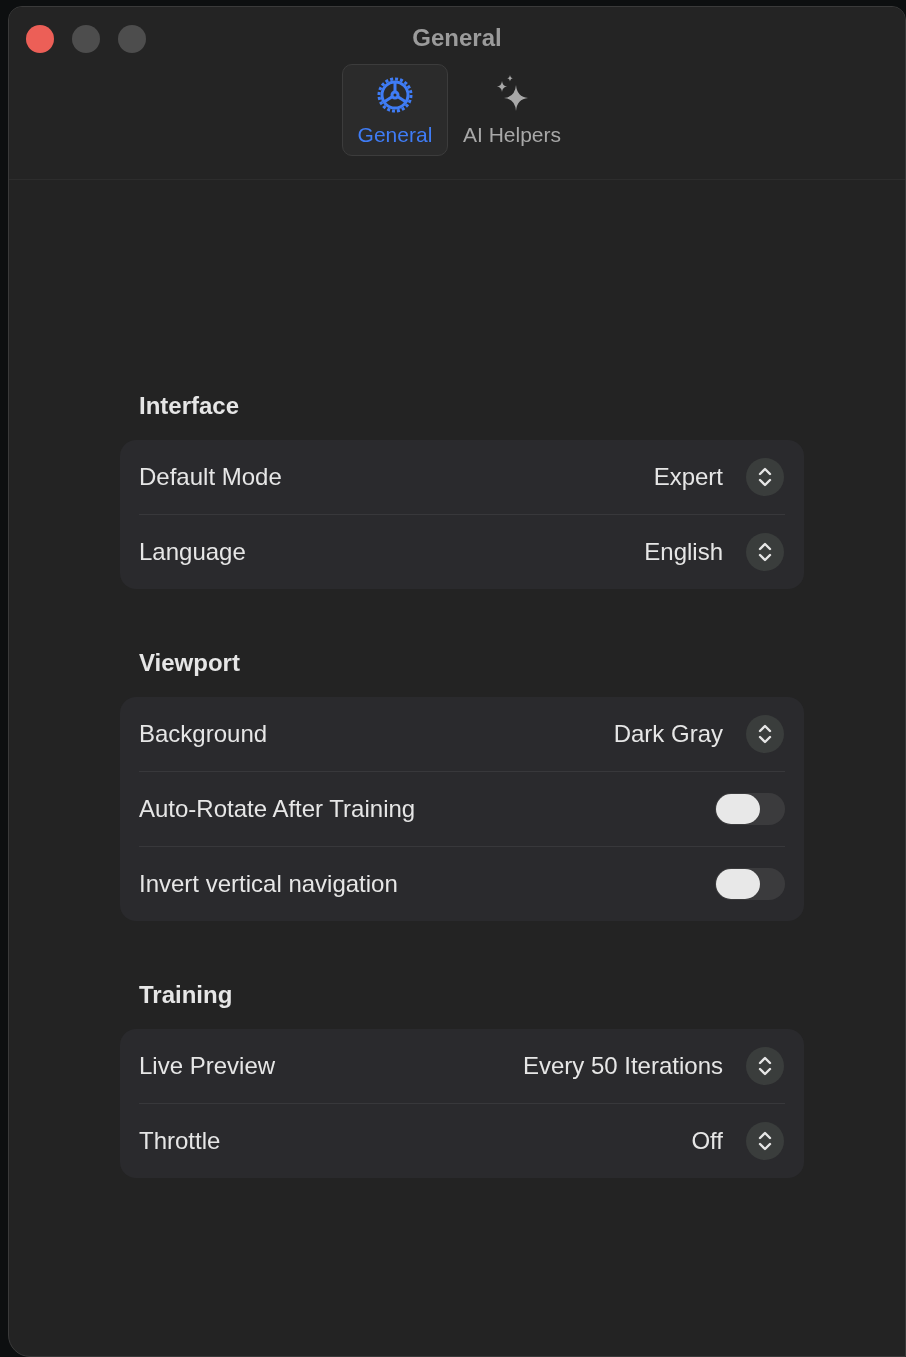 The image size is (906, 1357). What do you see at coordinates (186, 995) in the screenshot?
I see `section-title: Training` at bounding box center [186, 995].